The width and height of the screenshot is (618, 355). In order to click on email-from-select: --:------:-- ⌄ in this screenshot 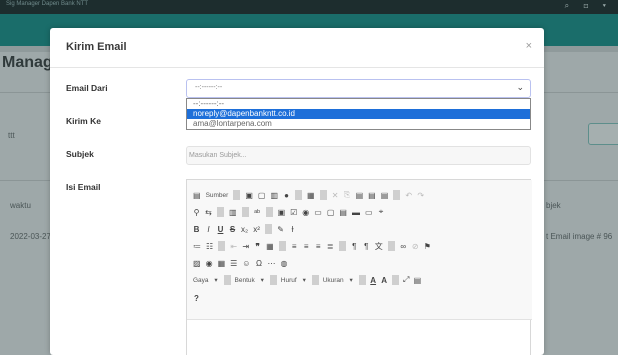, I will do `click(358, 88)`.